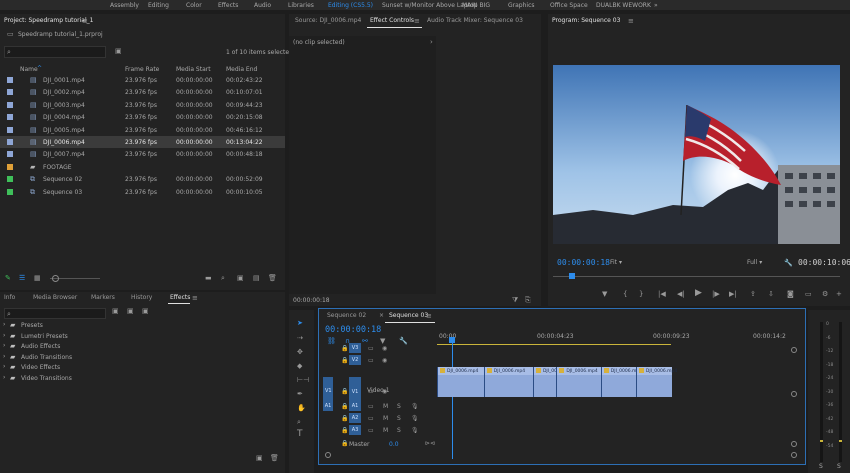  Describe the element at coordinates (696, 276) in the screenshot. I see `program-scrubber` at that location.